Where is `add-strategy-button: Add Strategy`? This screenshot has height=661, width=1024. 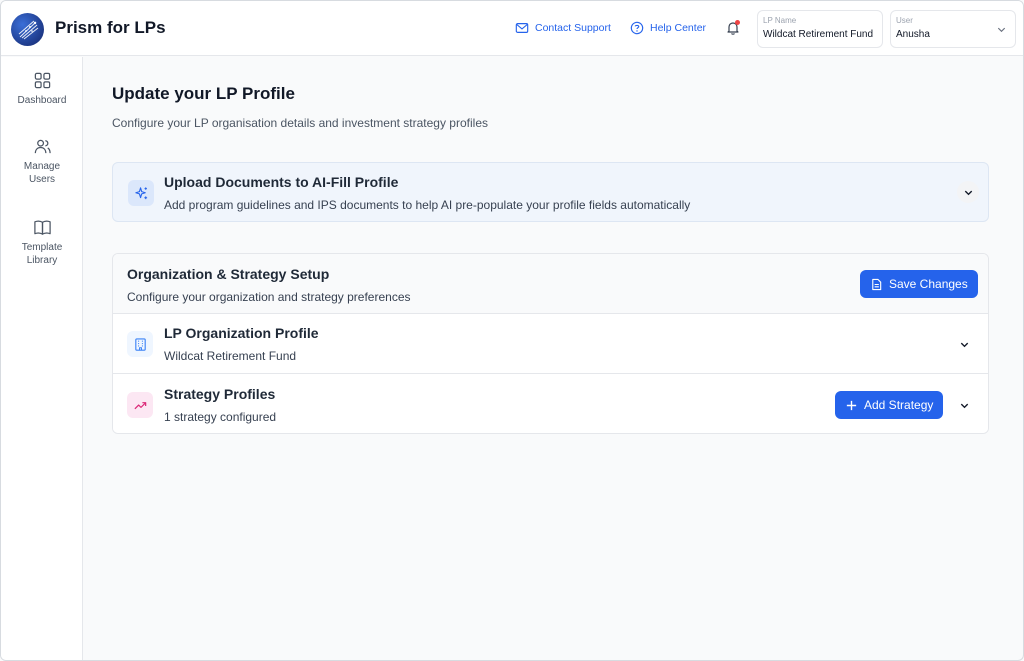 add-strategy-button: Add Strategy is located at coordinates (889, 405).